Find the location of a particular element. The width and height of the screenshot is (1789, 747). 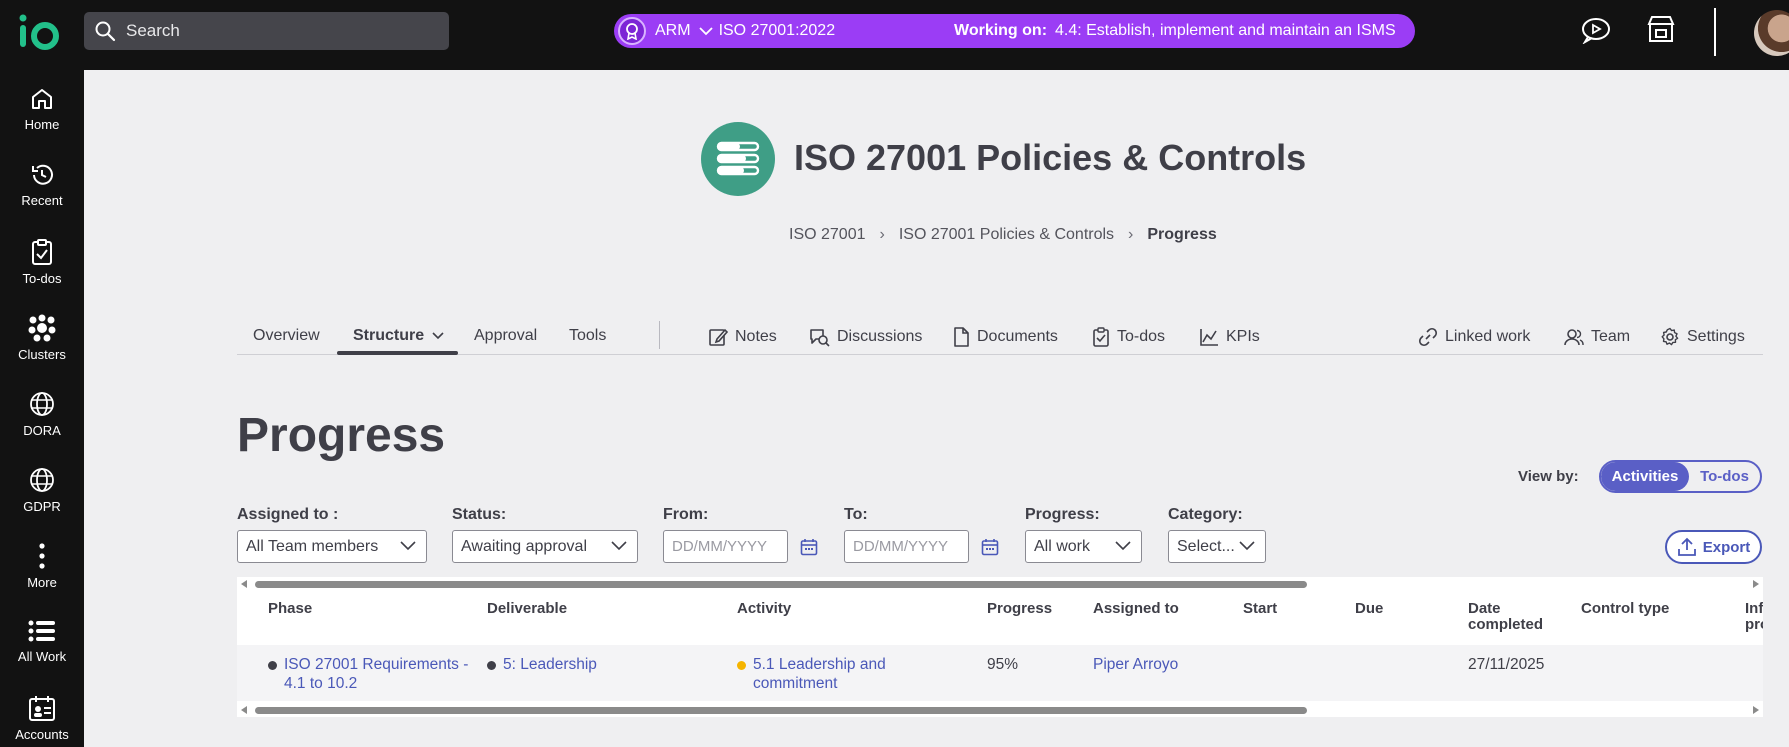

tab-settings: Settings is located at coordinates (1702, 337).